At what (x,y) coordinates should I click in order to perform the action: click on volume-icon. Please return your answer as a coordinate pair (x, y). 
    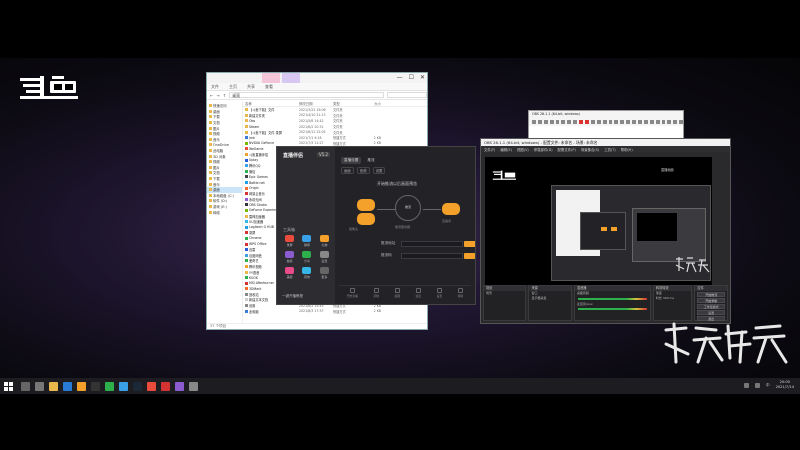
    Looking at the image, I should click on (757, 385).